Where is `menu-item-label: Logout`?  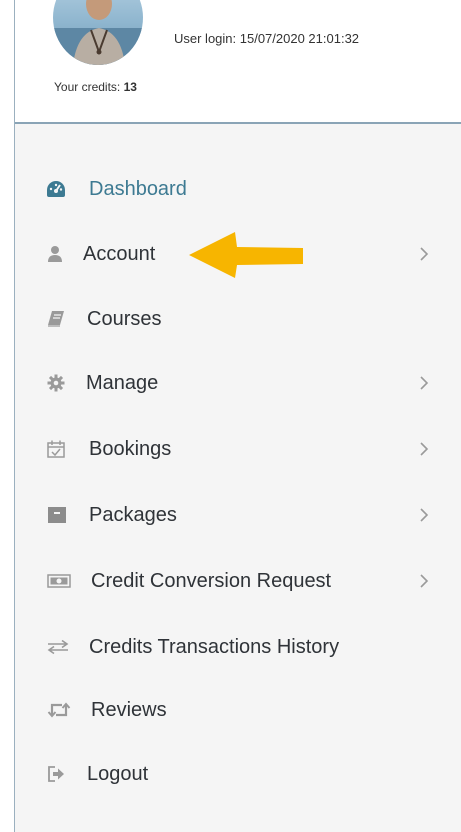
menu-item-label: Logout is located at coordinates (118, 773).